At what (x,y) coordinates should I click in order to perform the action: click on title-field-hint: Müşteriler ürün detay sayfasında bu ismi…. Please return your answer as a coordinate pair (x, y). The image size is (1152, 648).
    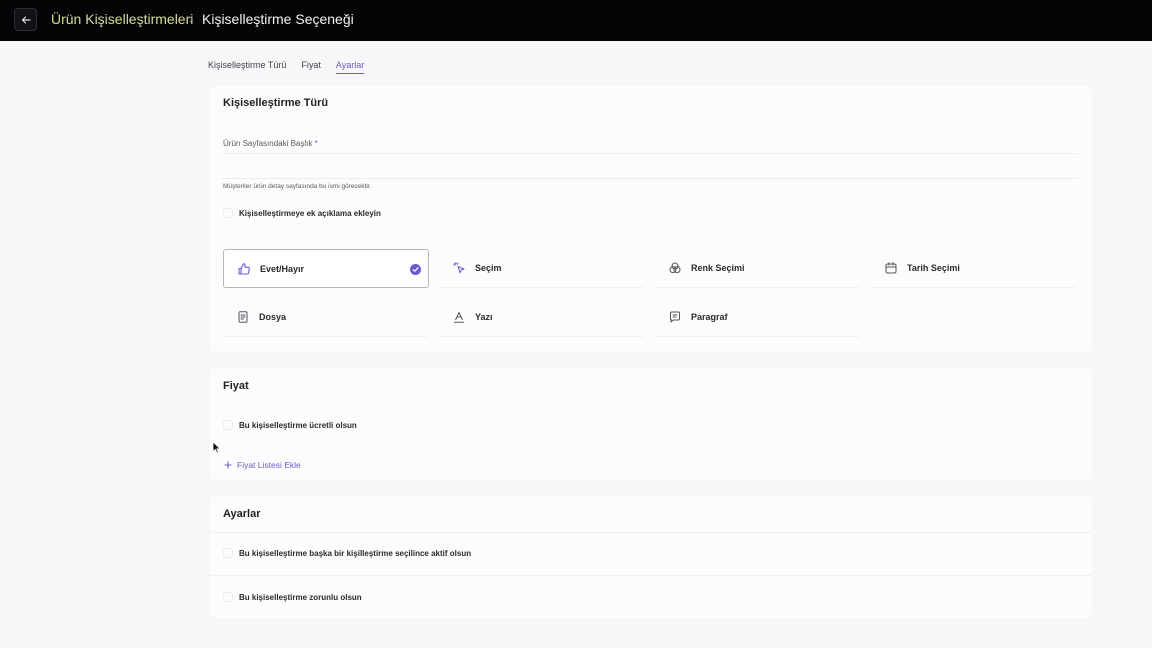
    Looking at the image, I should click on (297, 186).